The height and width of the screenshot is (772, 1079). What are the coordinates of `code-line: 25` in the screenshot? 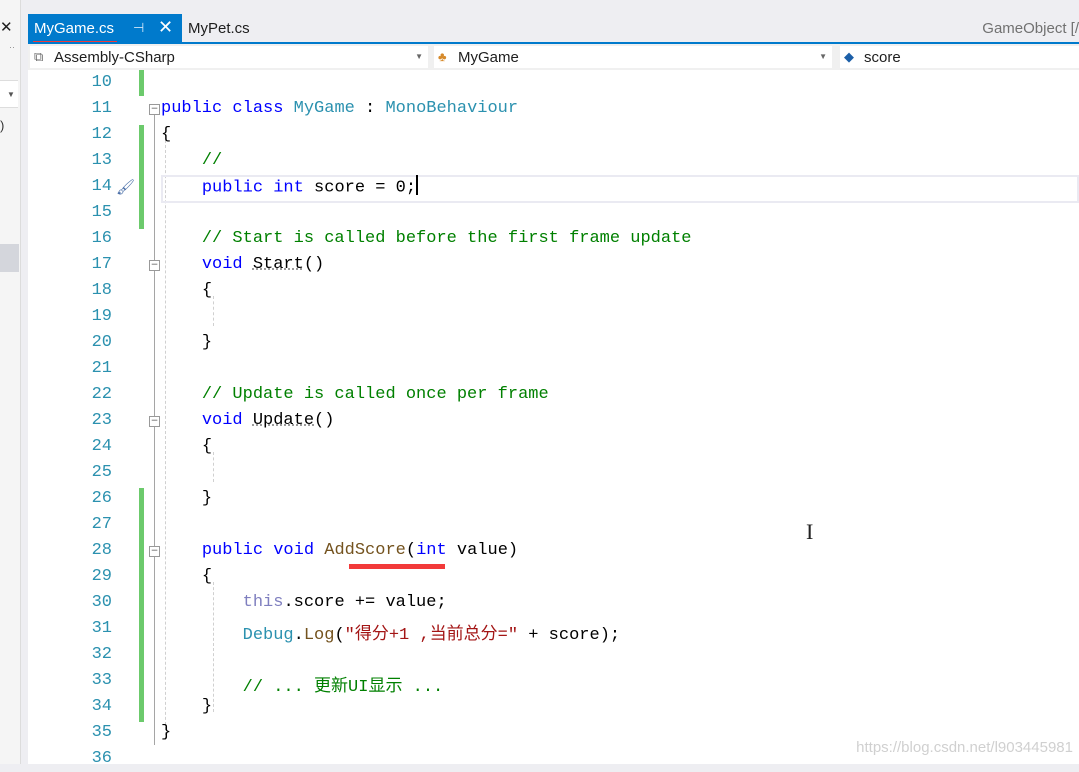 It's located at (553, 473).